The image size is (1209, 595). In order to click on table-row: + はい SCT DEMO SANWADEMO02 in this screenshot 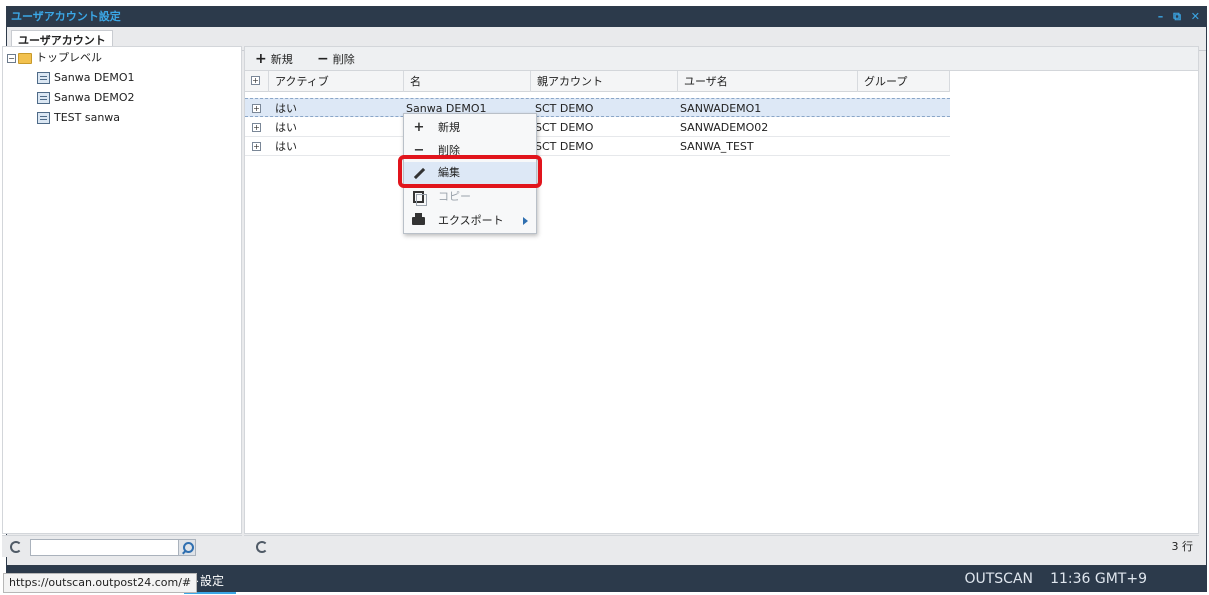, I will do `click(597, 127)`.